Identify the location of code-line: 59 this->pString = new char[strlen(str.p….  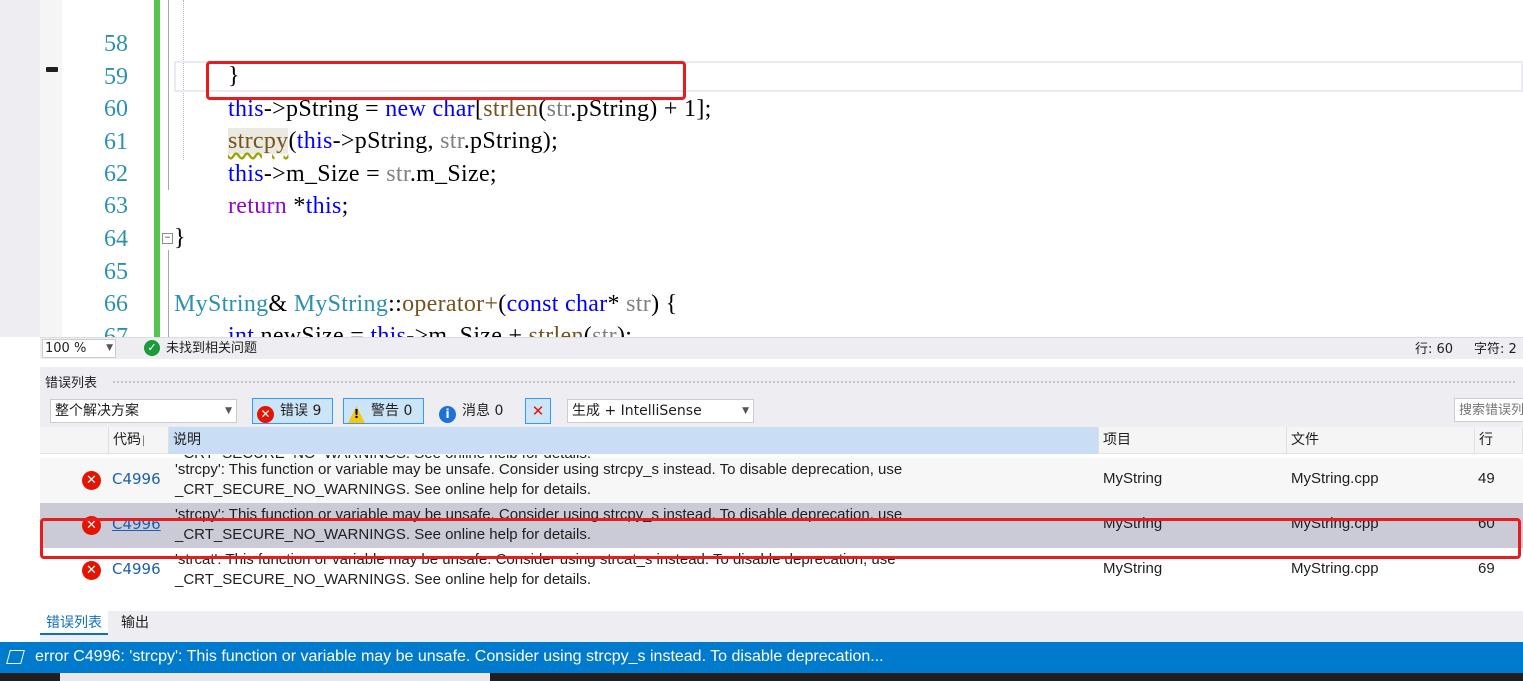
(761, 75).